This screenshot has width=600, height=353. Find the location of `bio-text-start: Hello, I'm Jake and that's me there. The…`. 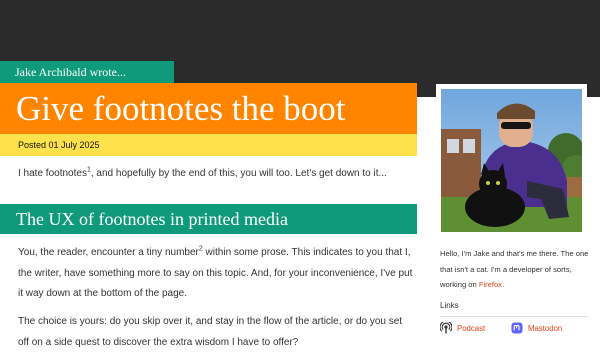

bio-text-start: Hello, I'm Jake and that's me there. The… is located at coordinates (514, 269).